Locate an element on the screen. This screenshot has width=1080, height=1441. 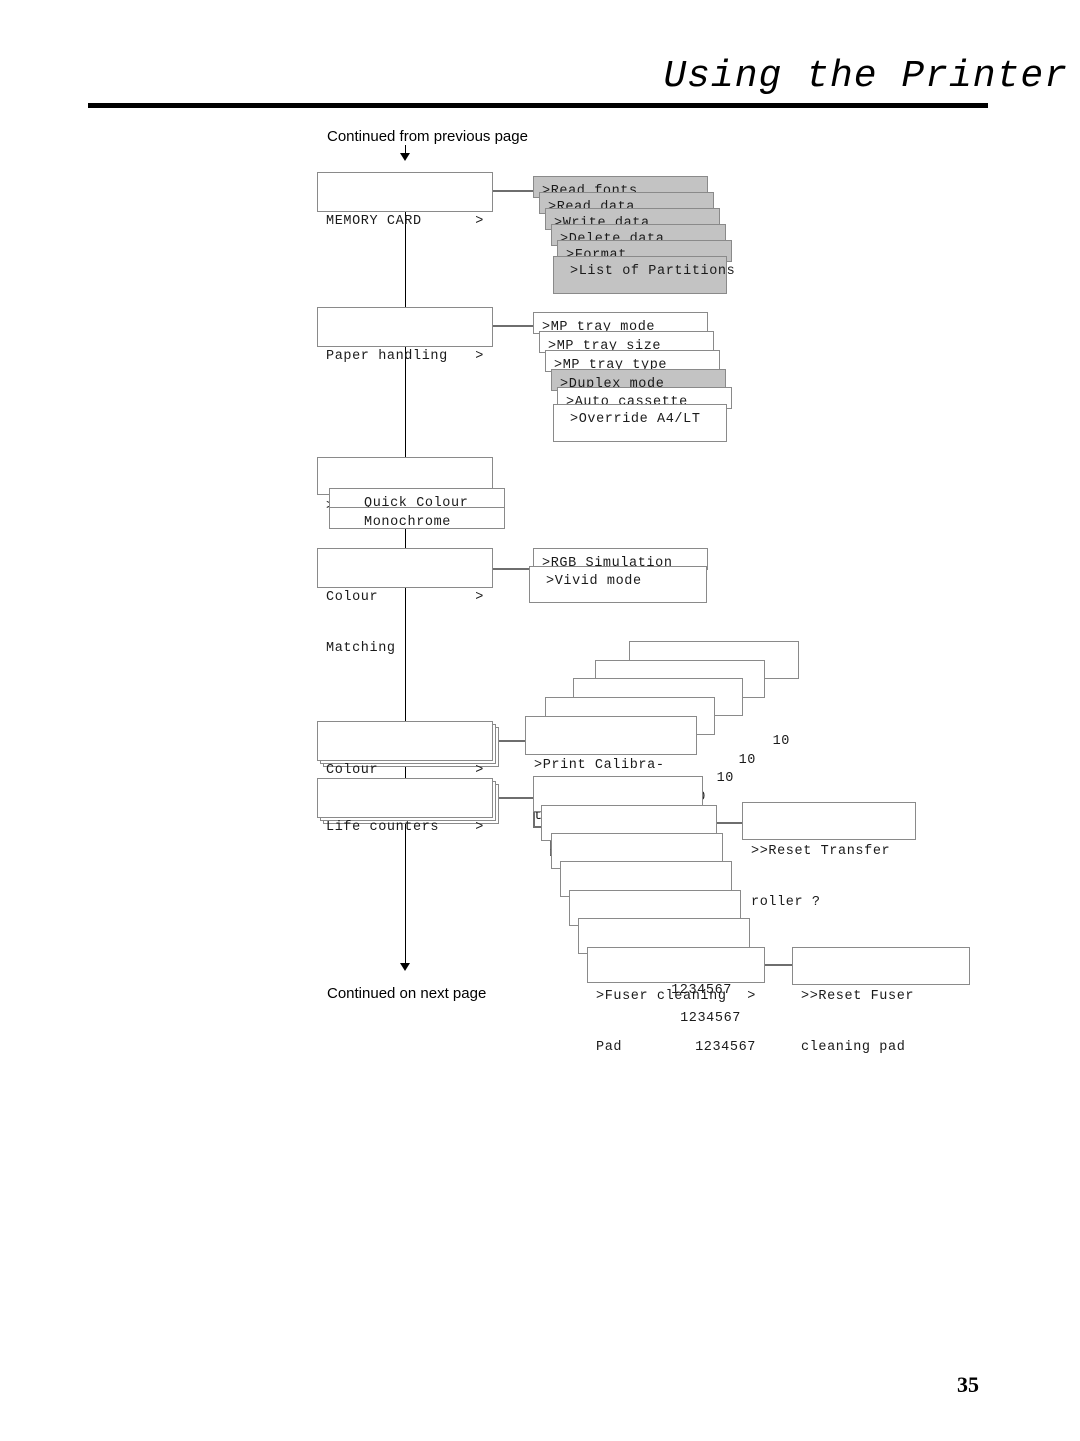
confirm-reset-transfer-roller-line2: roller ? is located at coordinates (786, 902).